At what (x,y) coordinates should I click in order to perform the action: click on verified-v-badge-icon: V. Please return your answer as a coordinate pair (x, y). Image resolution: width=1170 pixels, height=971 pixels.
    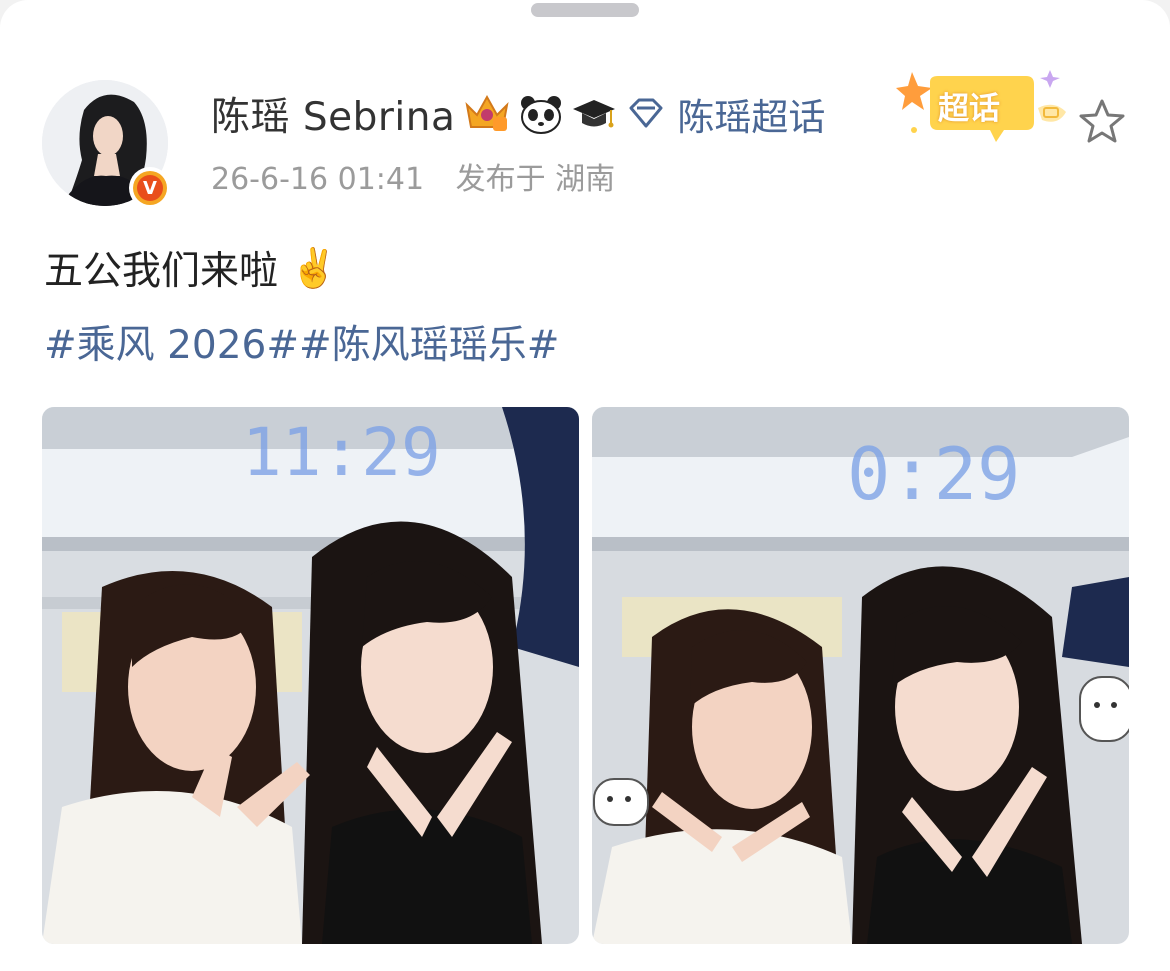
    Looking at the image, I should click on (150, 188).